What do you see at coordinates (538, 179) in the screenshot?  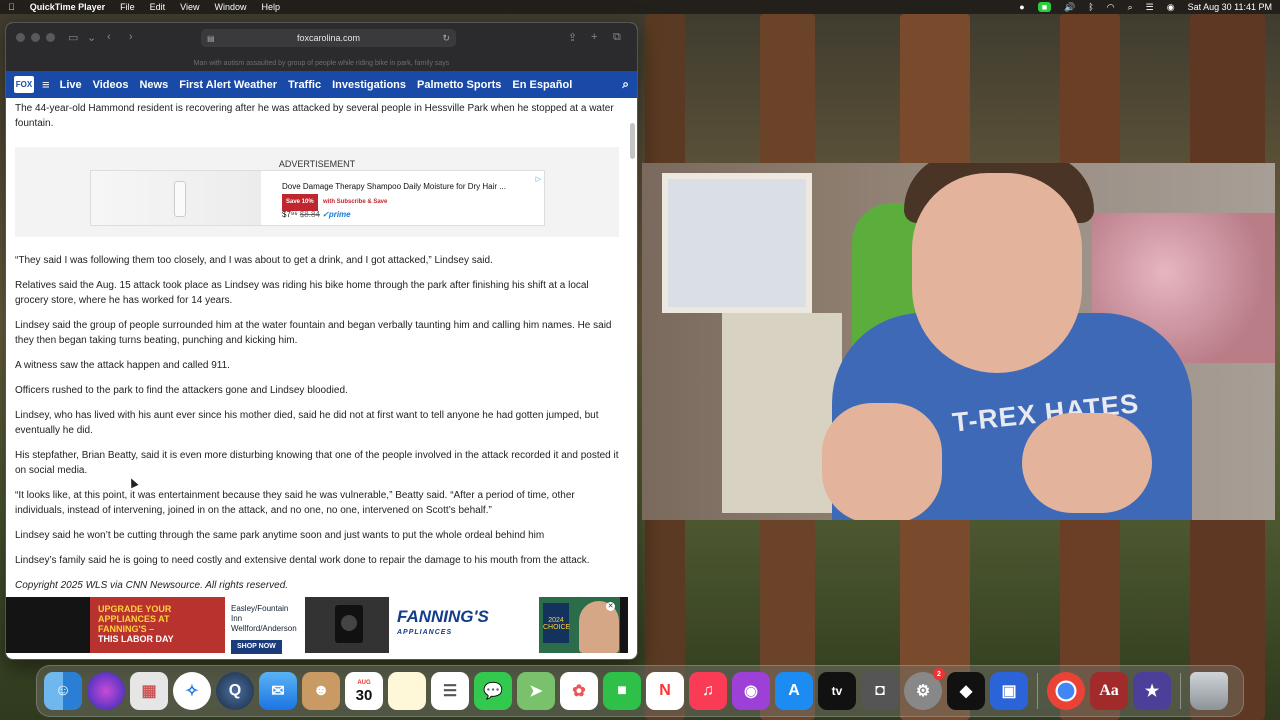 I see `adchoices-icon: ▷` at bounding box center [538, 179].